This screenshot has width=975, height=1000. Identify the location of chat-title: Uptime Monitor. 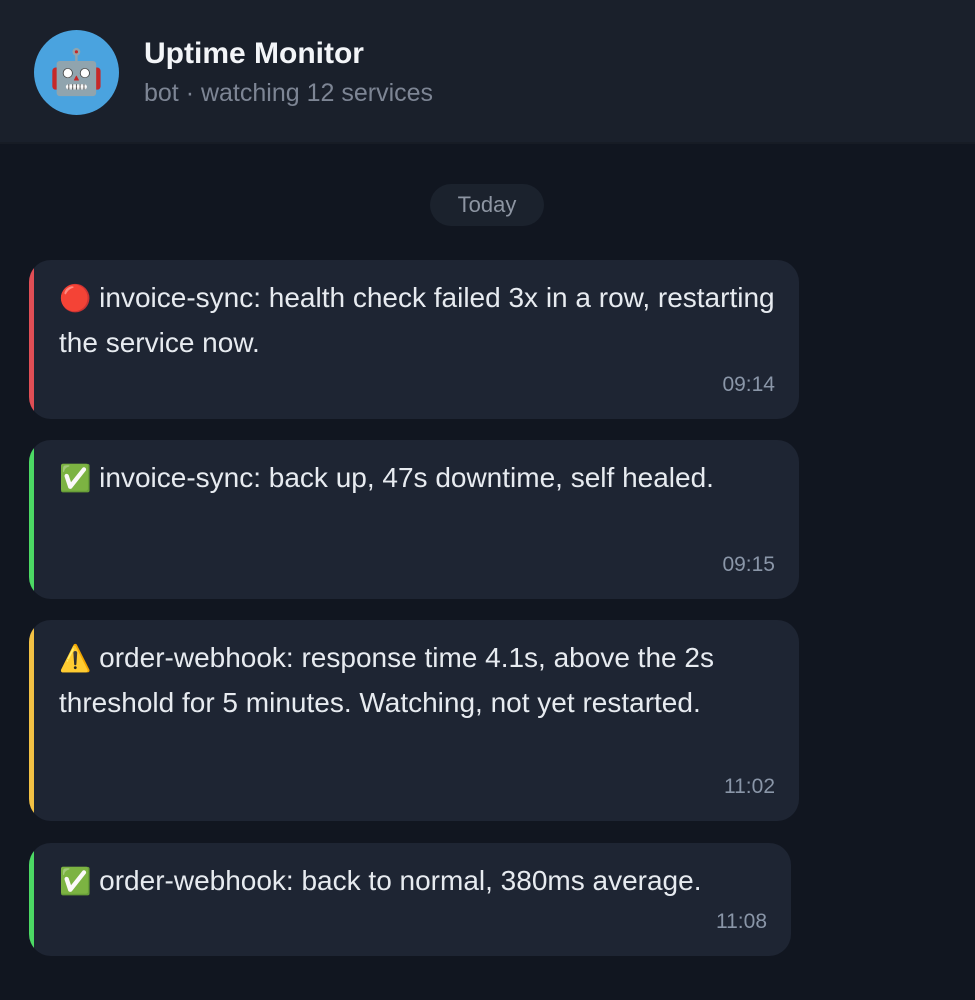
(254, 54).